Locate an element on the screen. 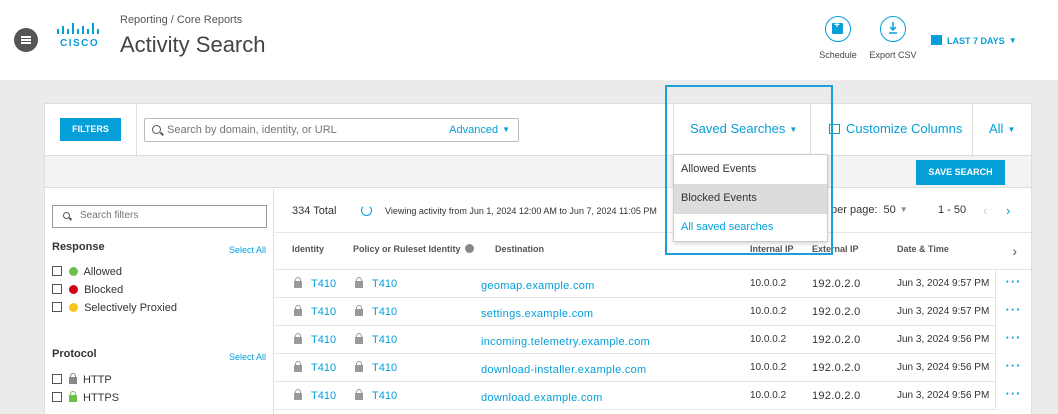 Image resolution: width=1058 pixels, height=414 pixels. info-icon is located at coordinates (469, 248).